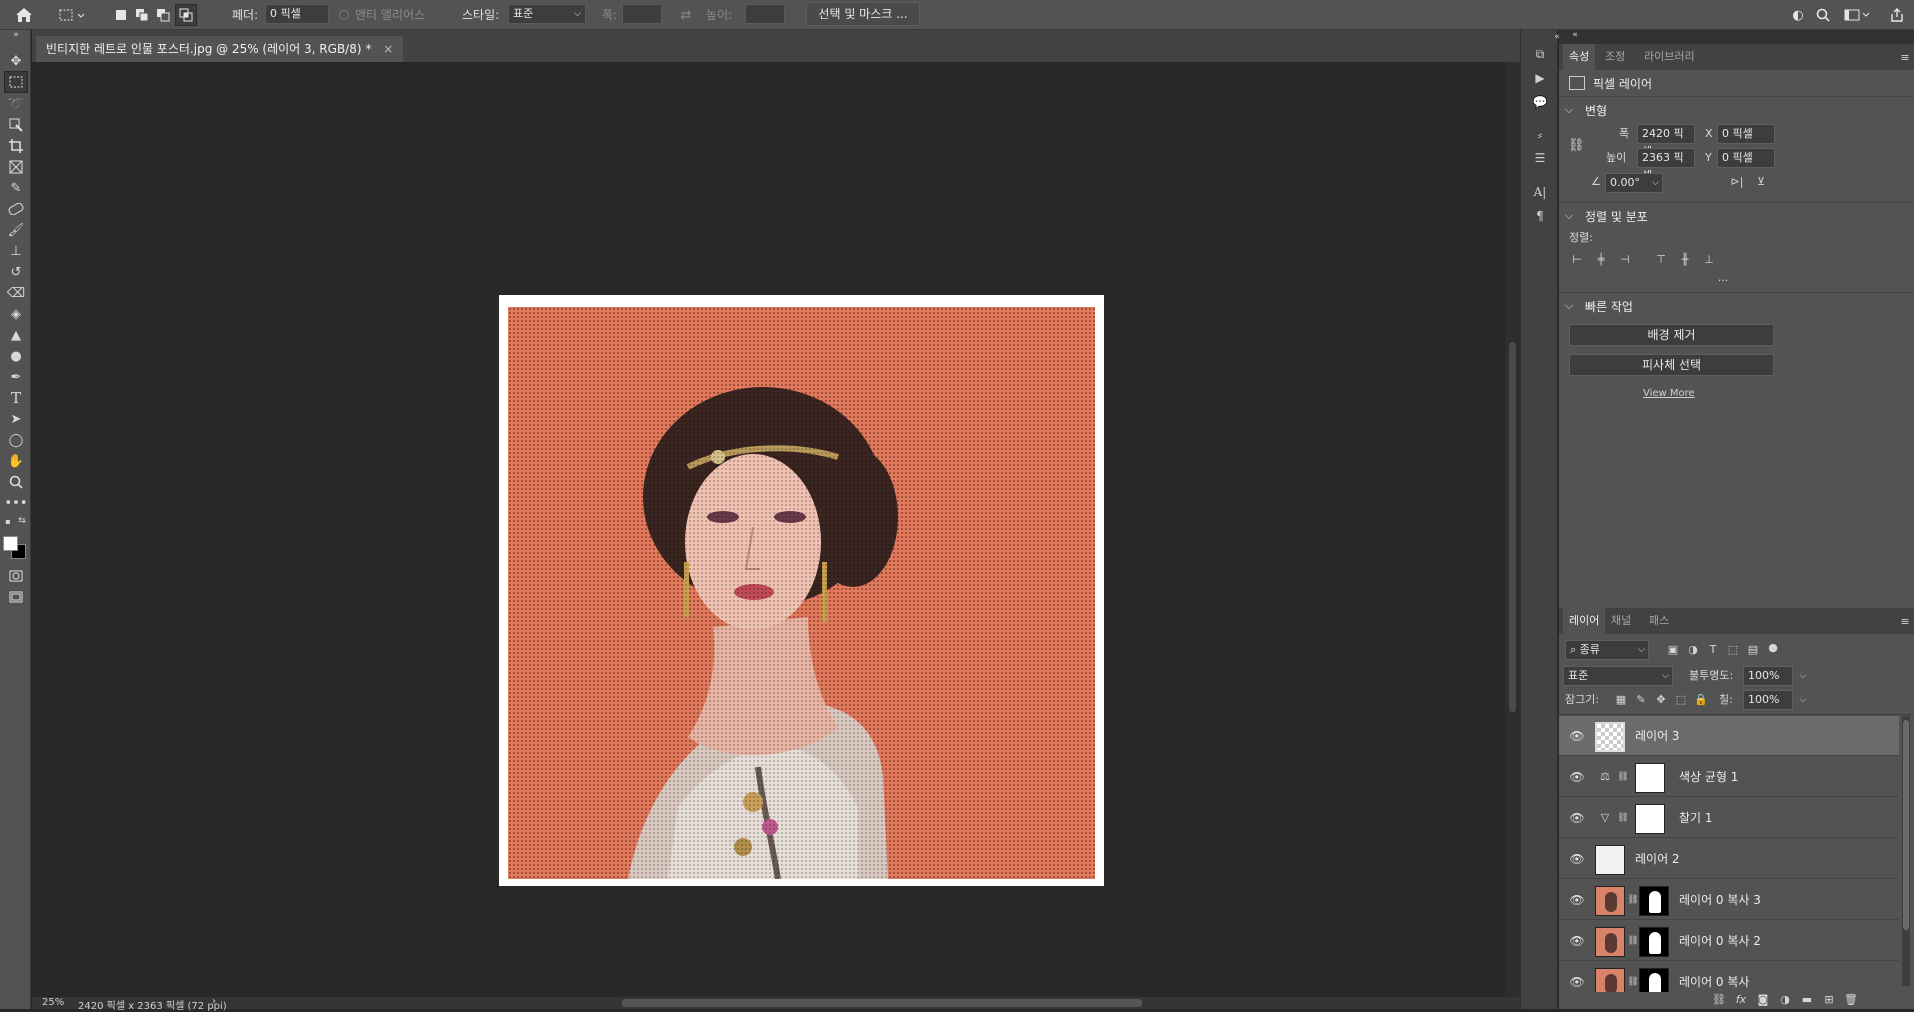  What do you see at coordinates (16, 293) in the screenshot?
I see `eraser-tool-icon: ⌫` at bounding box center [16, 293].